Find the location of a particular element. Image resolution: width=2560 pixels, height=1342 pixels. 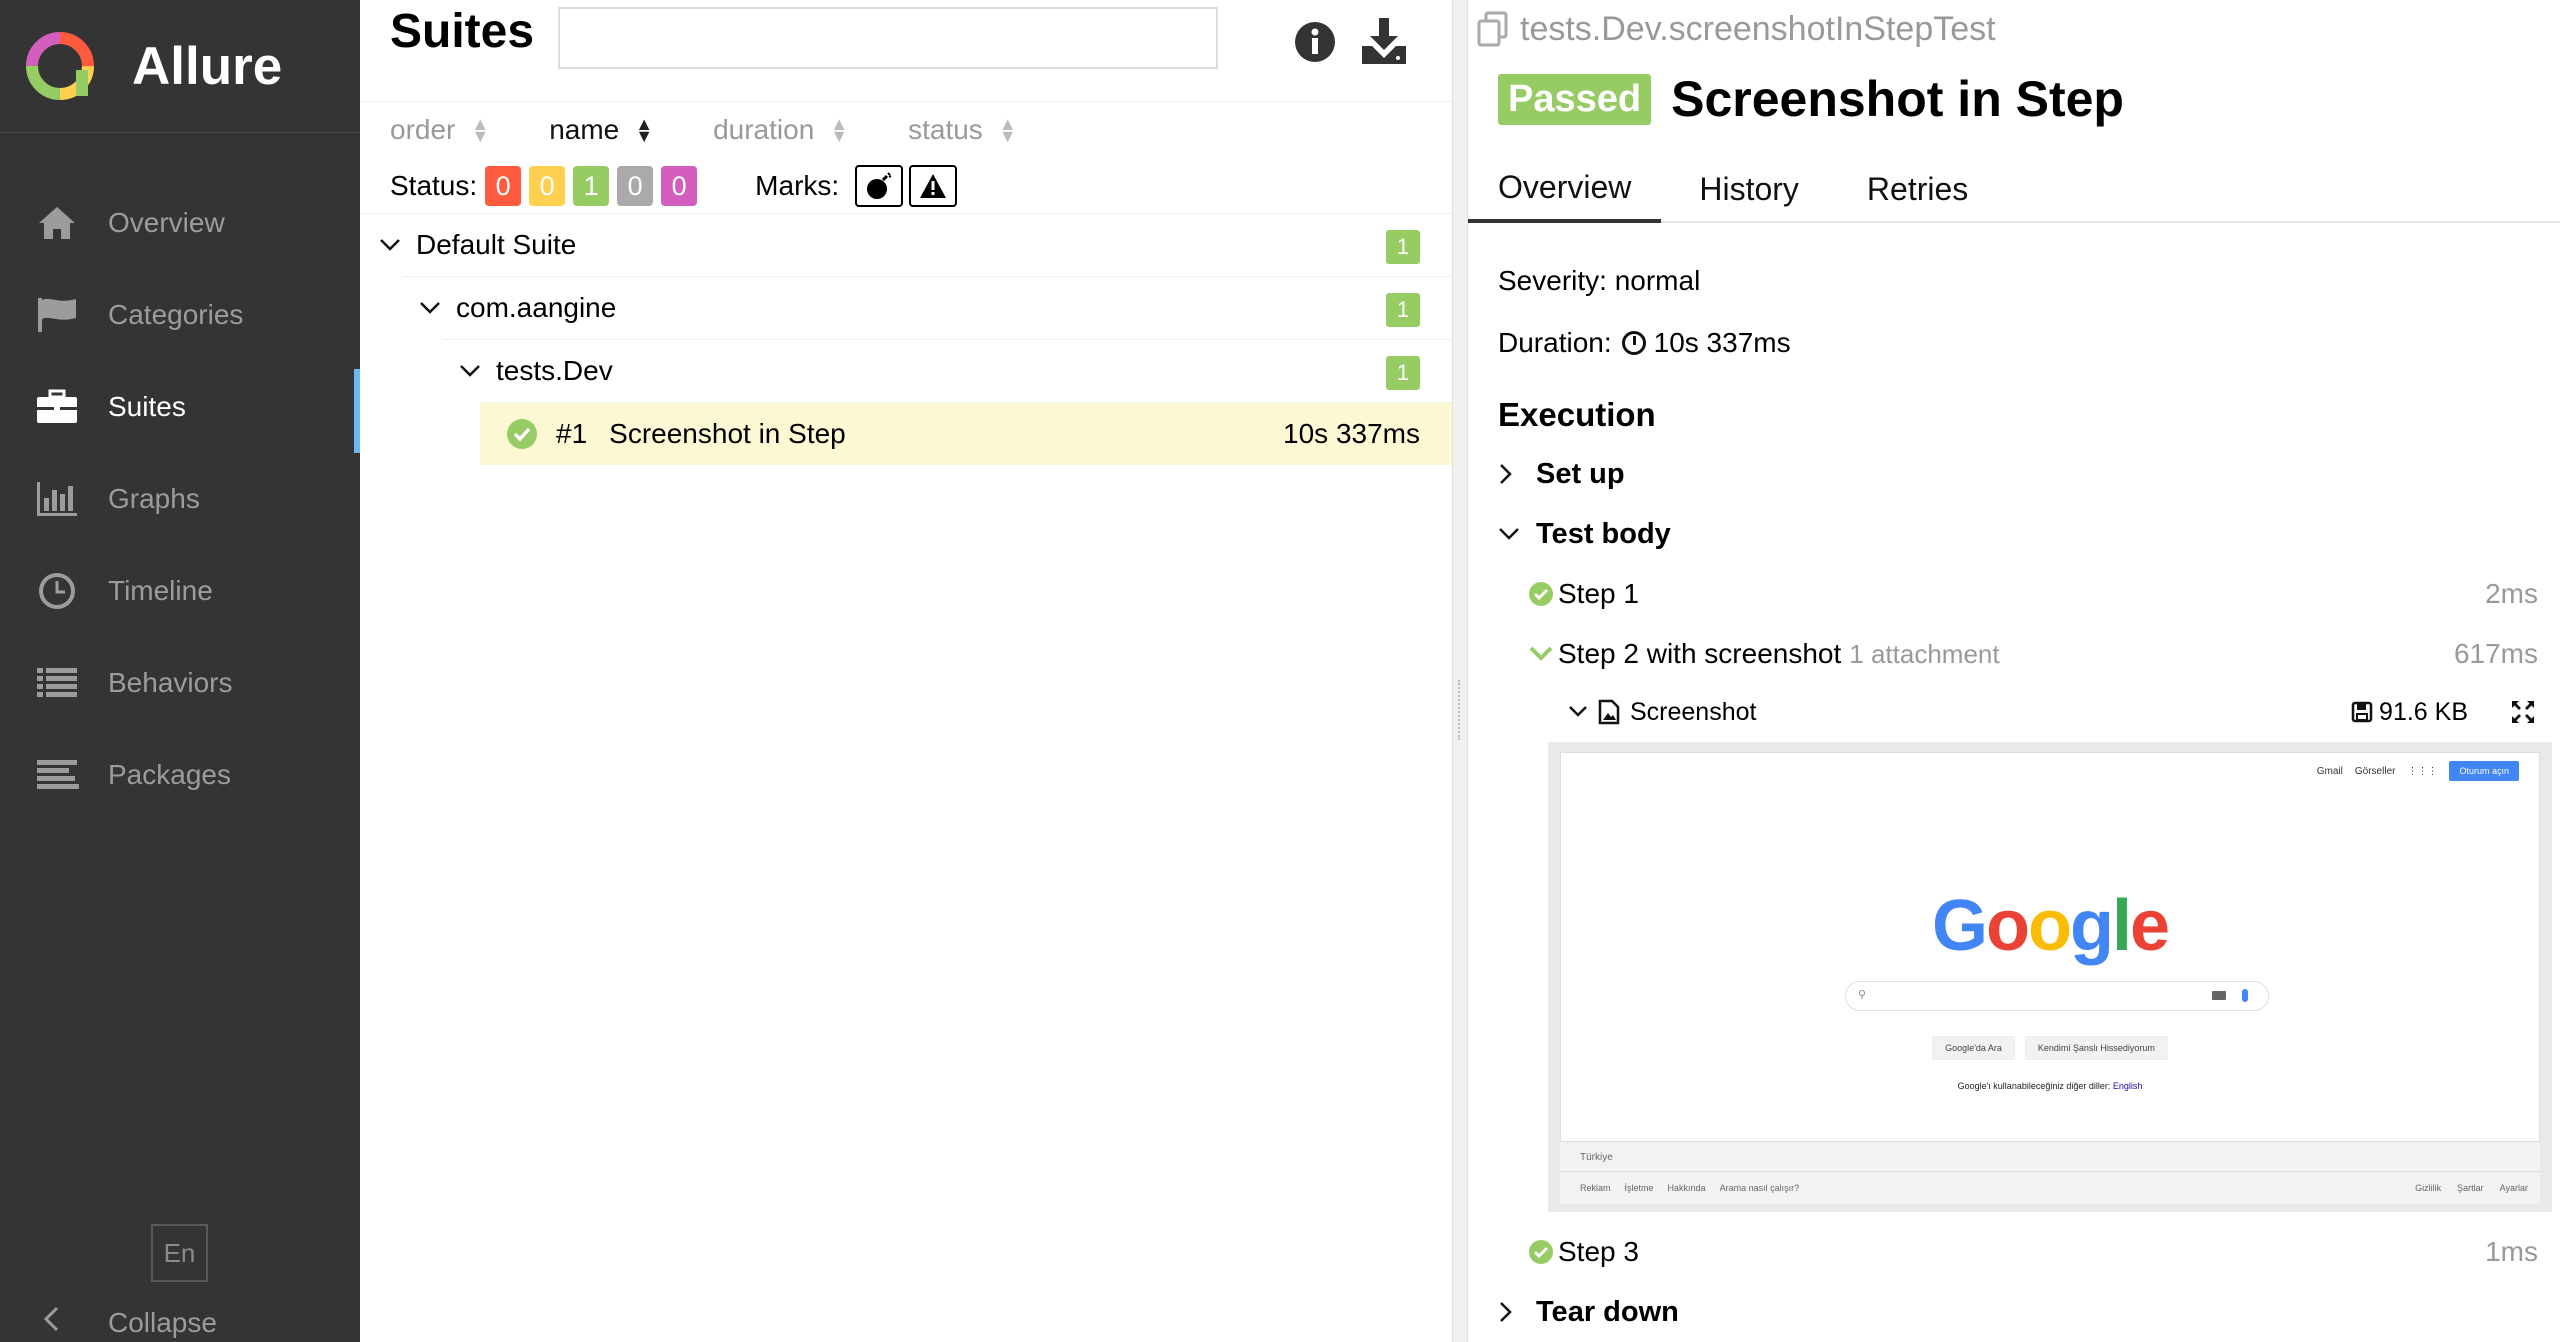

stage-test-body: Test body is located at coordinates (2018, 534).